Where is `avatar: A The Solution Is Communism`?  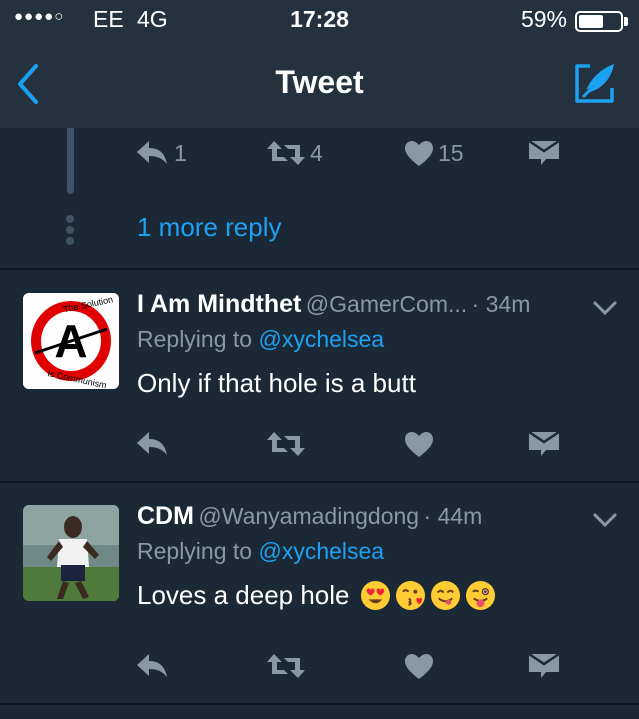
avatar: A The Solution Is Communism is located at coordinates (71, 341).